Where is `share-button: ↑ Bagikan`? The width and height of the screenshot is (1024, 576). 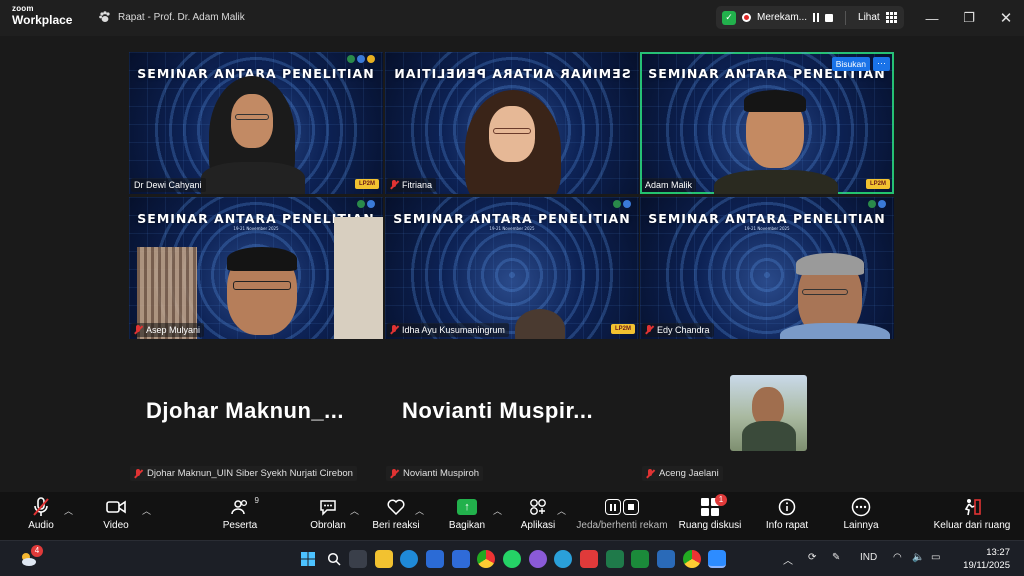 share-button: ↑ Bagikan is located at coordinates (467, 513).